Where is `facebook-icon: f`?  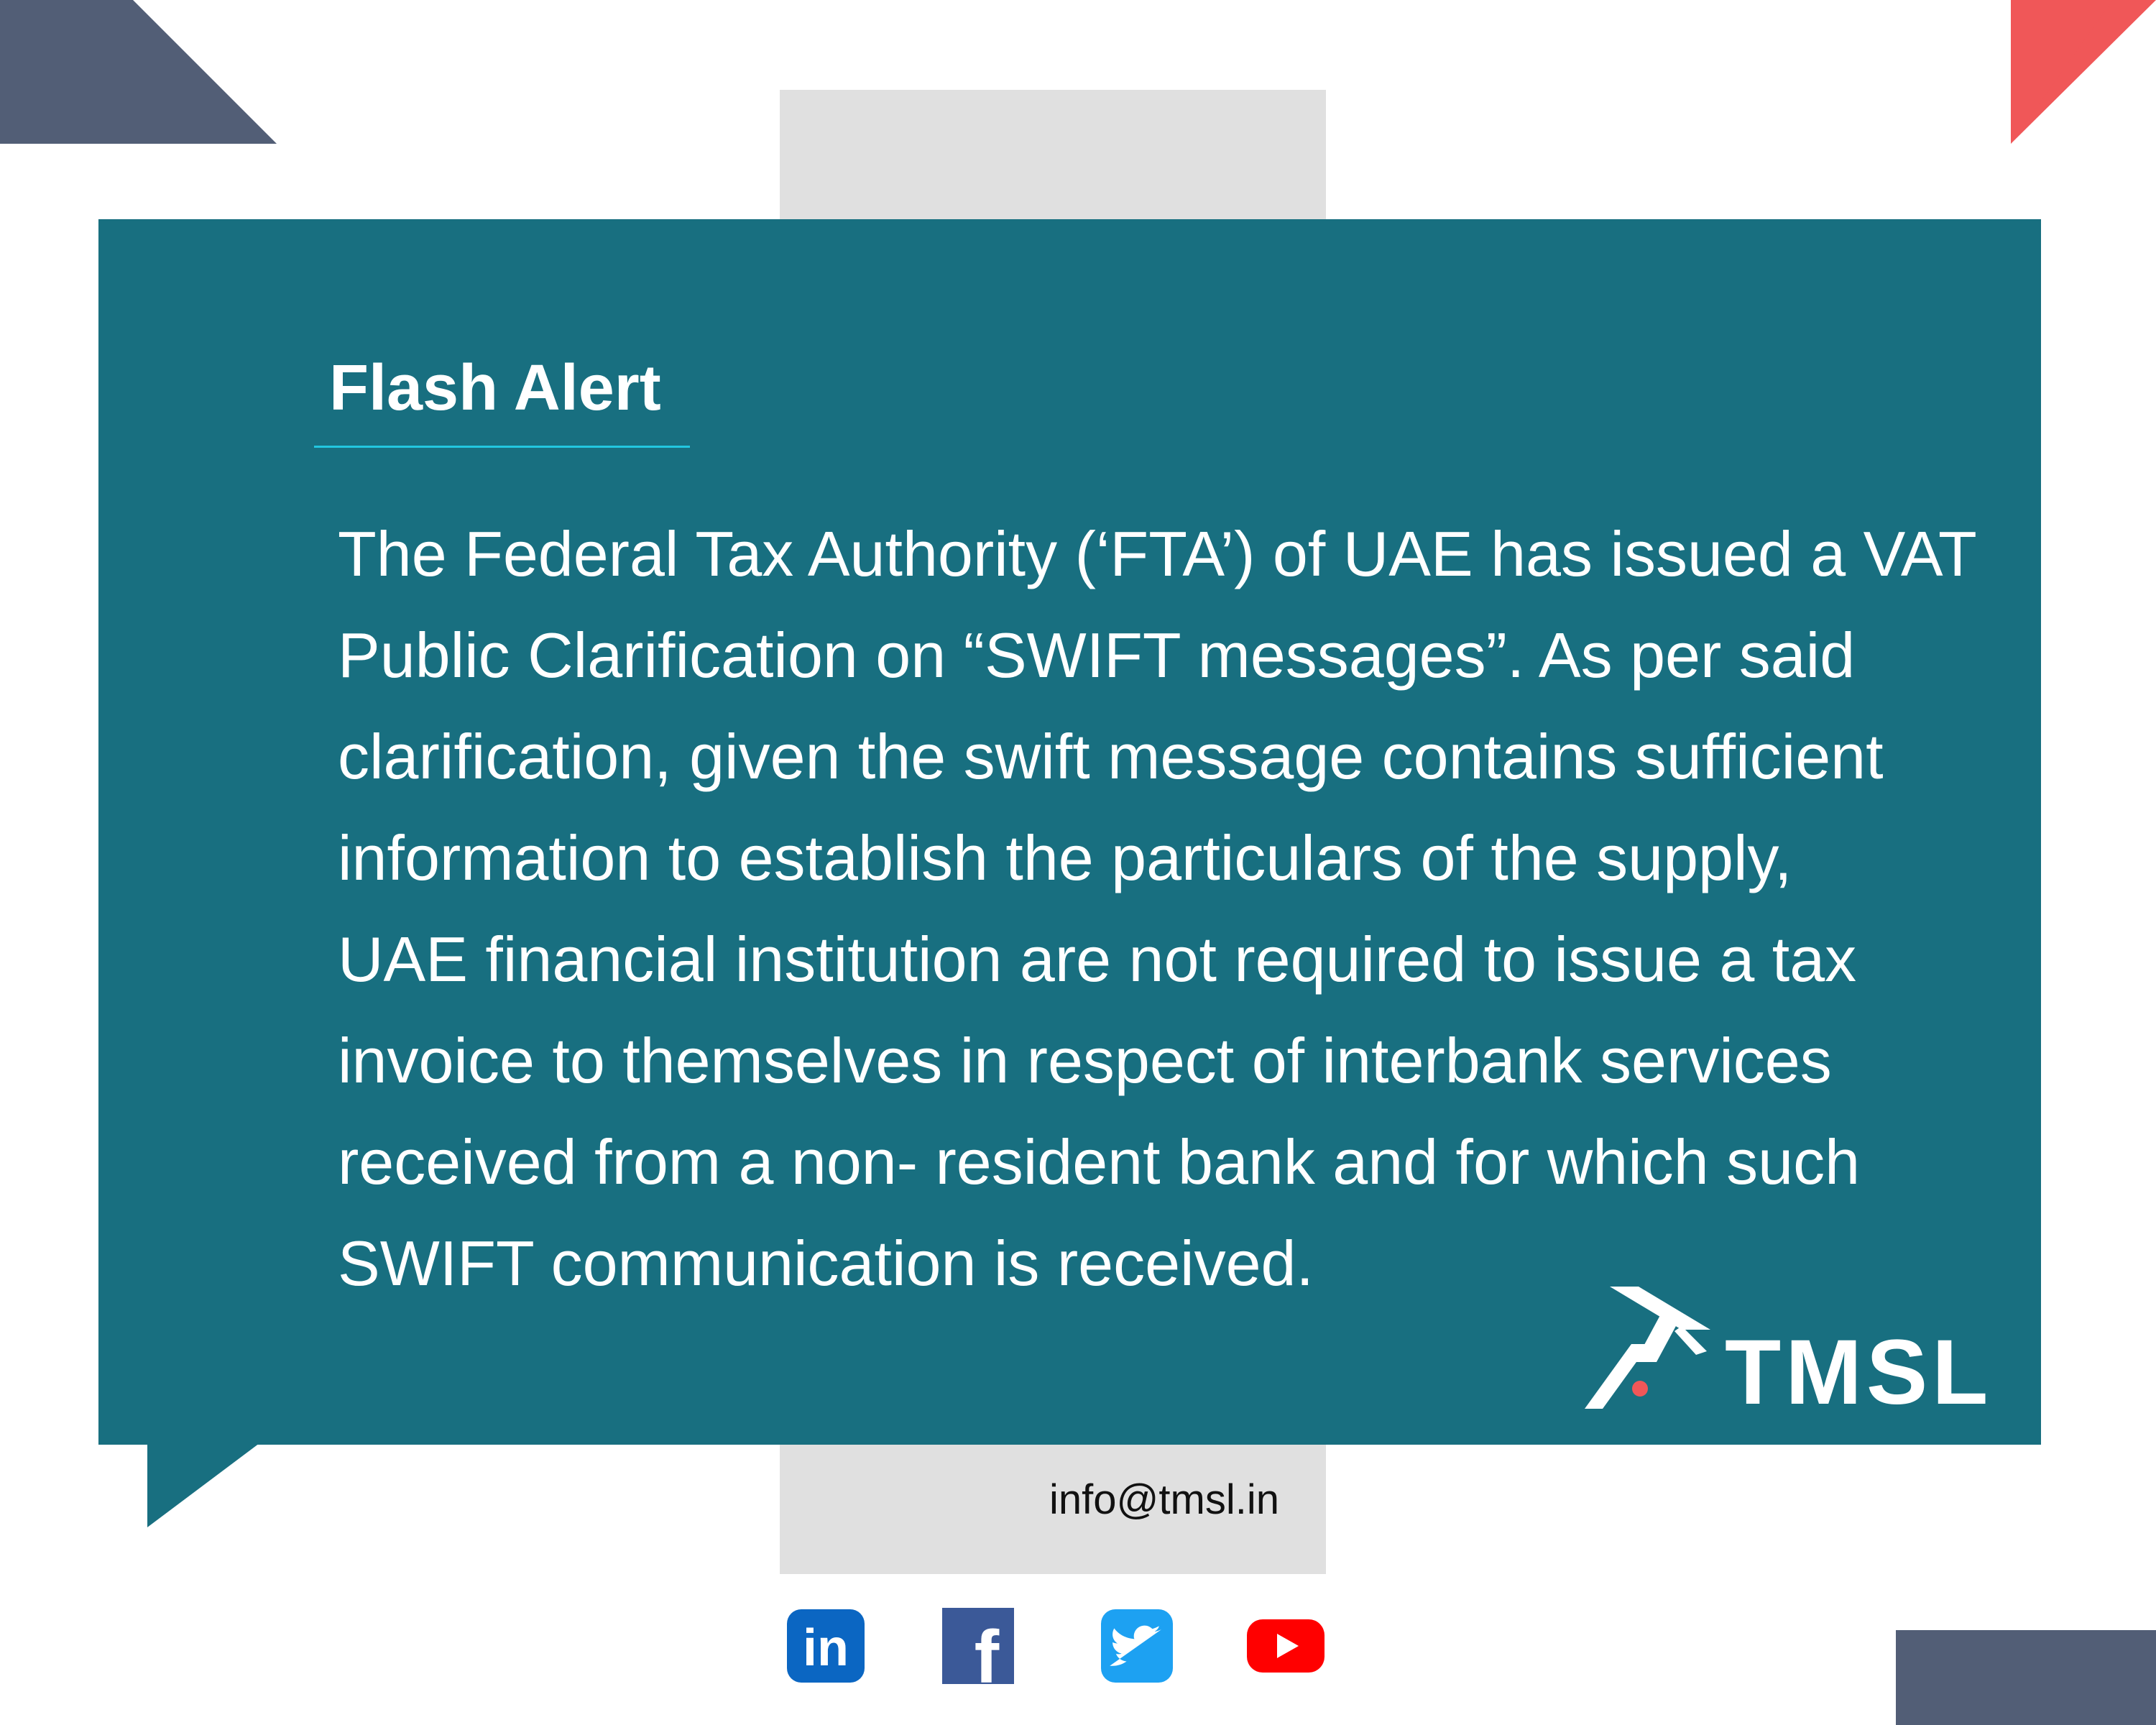
facebook-icon: f is located at coordinates (983, 1646).